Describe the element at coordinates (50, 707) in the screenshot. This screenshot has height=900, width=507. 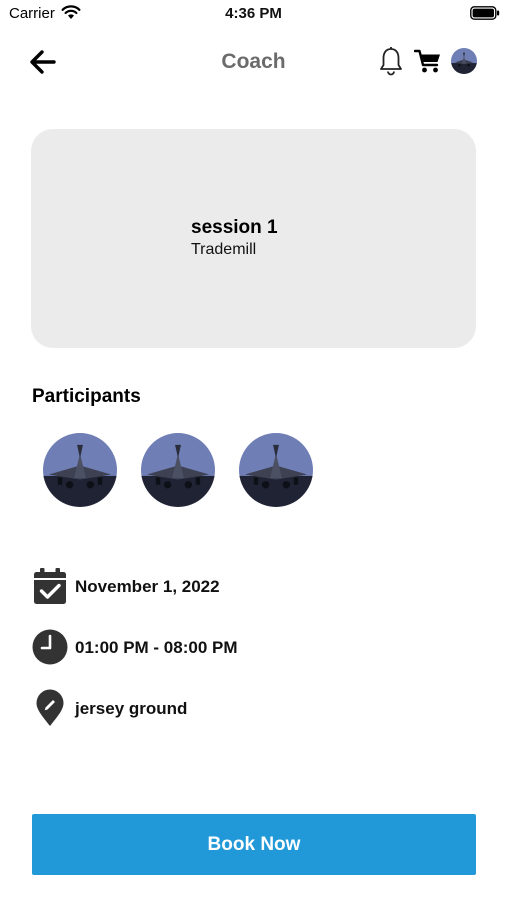
I see `location-pin-icon` at that location.